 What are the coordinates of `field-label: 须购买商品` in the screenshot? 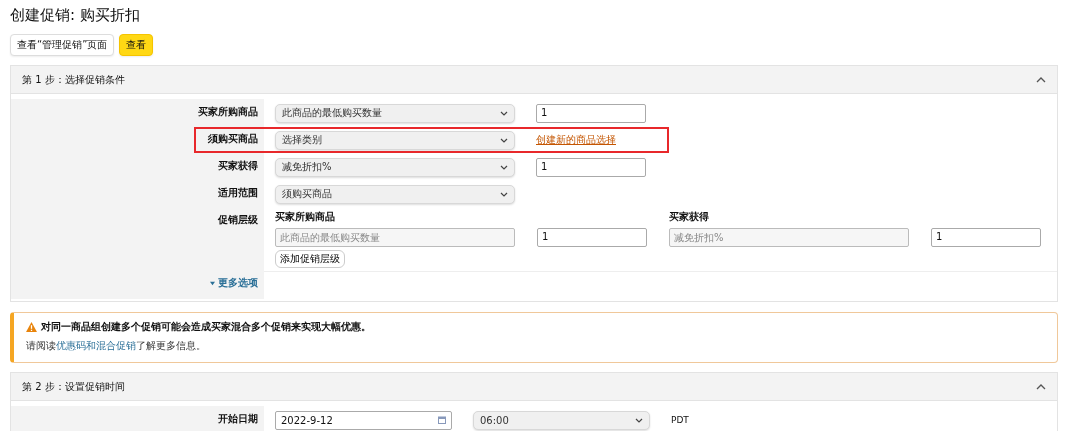 It's located at (137, 139).